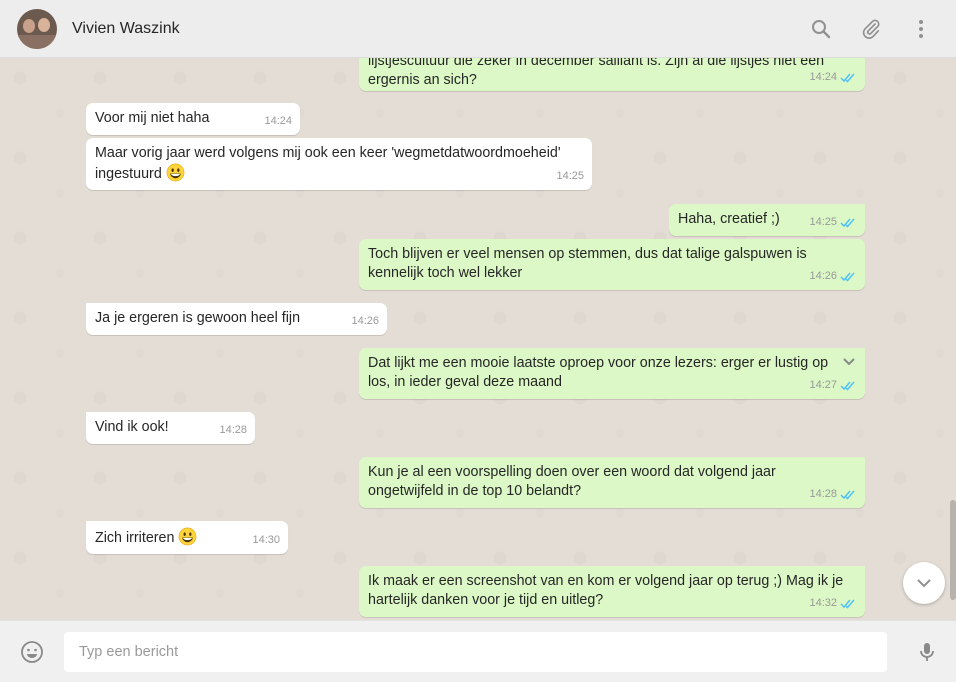 Image resolution: width=956 pixels, height=682 pixels. I want to click on composer, so click(478, 651).